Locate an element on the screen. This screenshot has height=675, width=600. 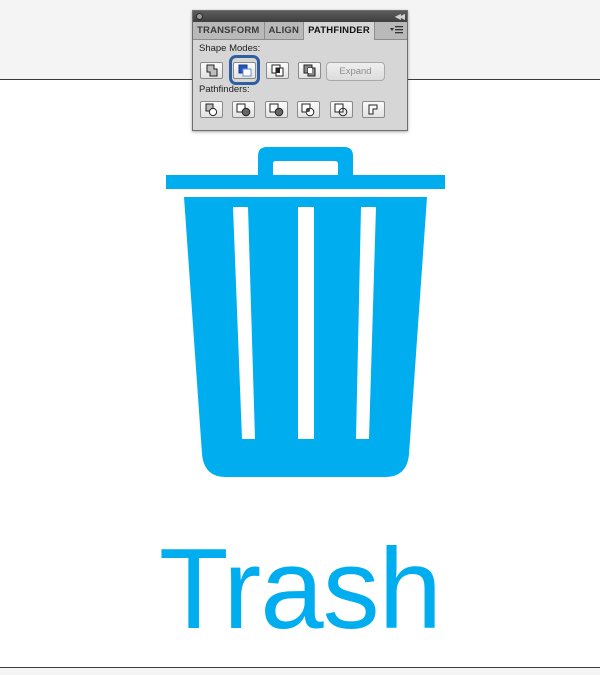
expand-button: Expand is located at coordinates (355, 71).